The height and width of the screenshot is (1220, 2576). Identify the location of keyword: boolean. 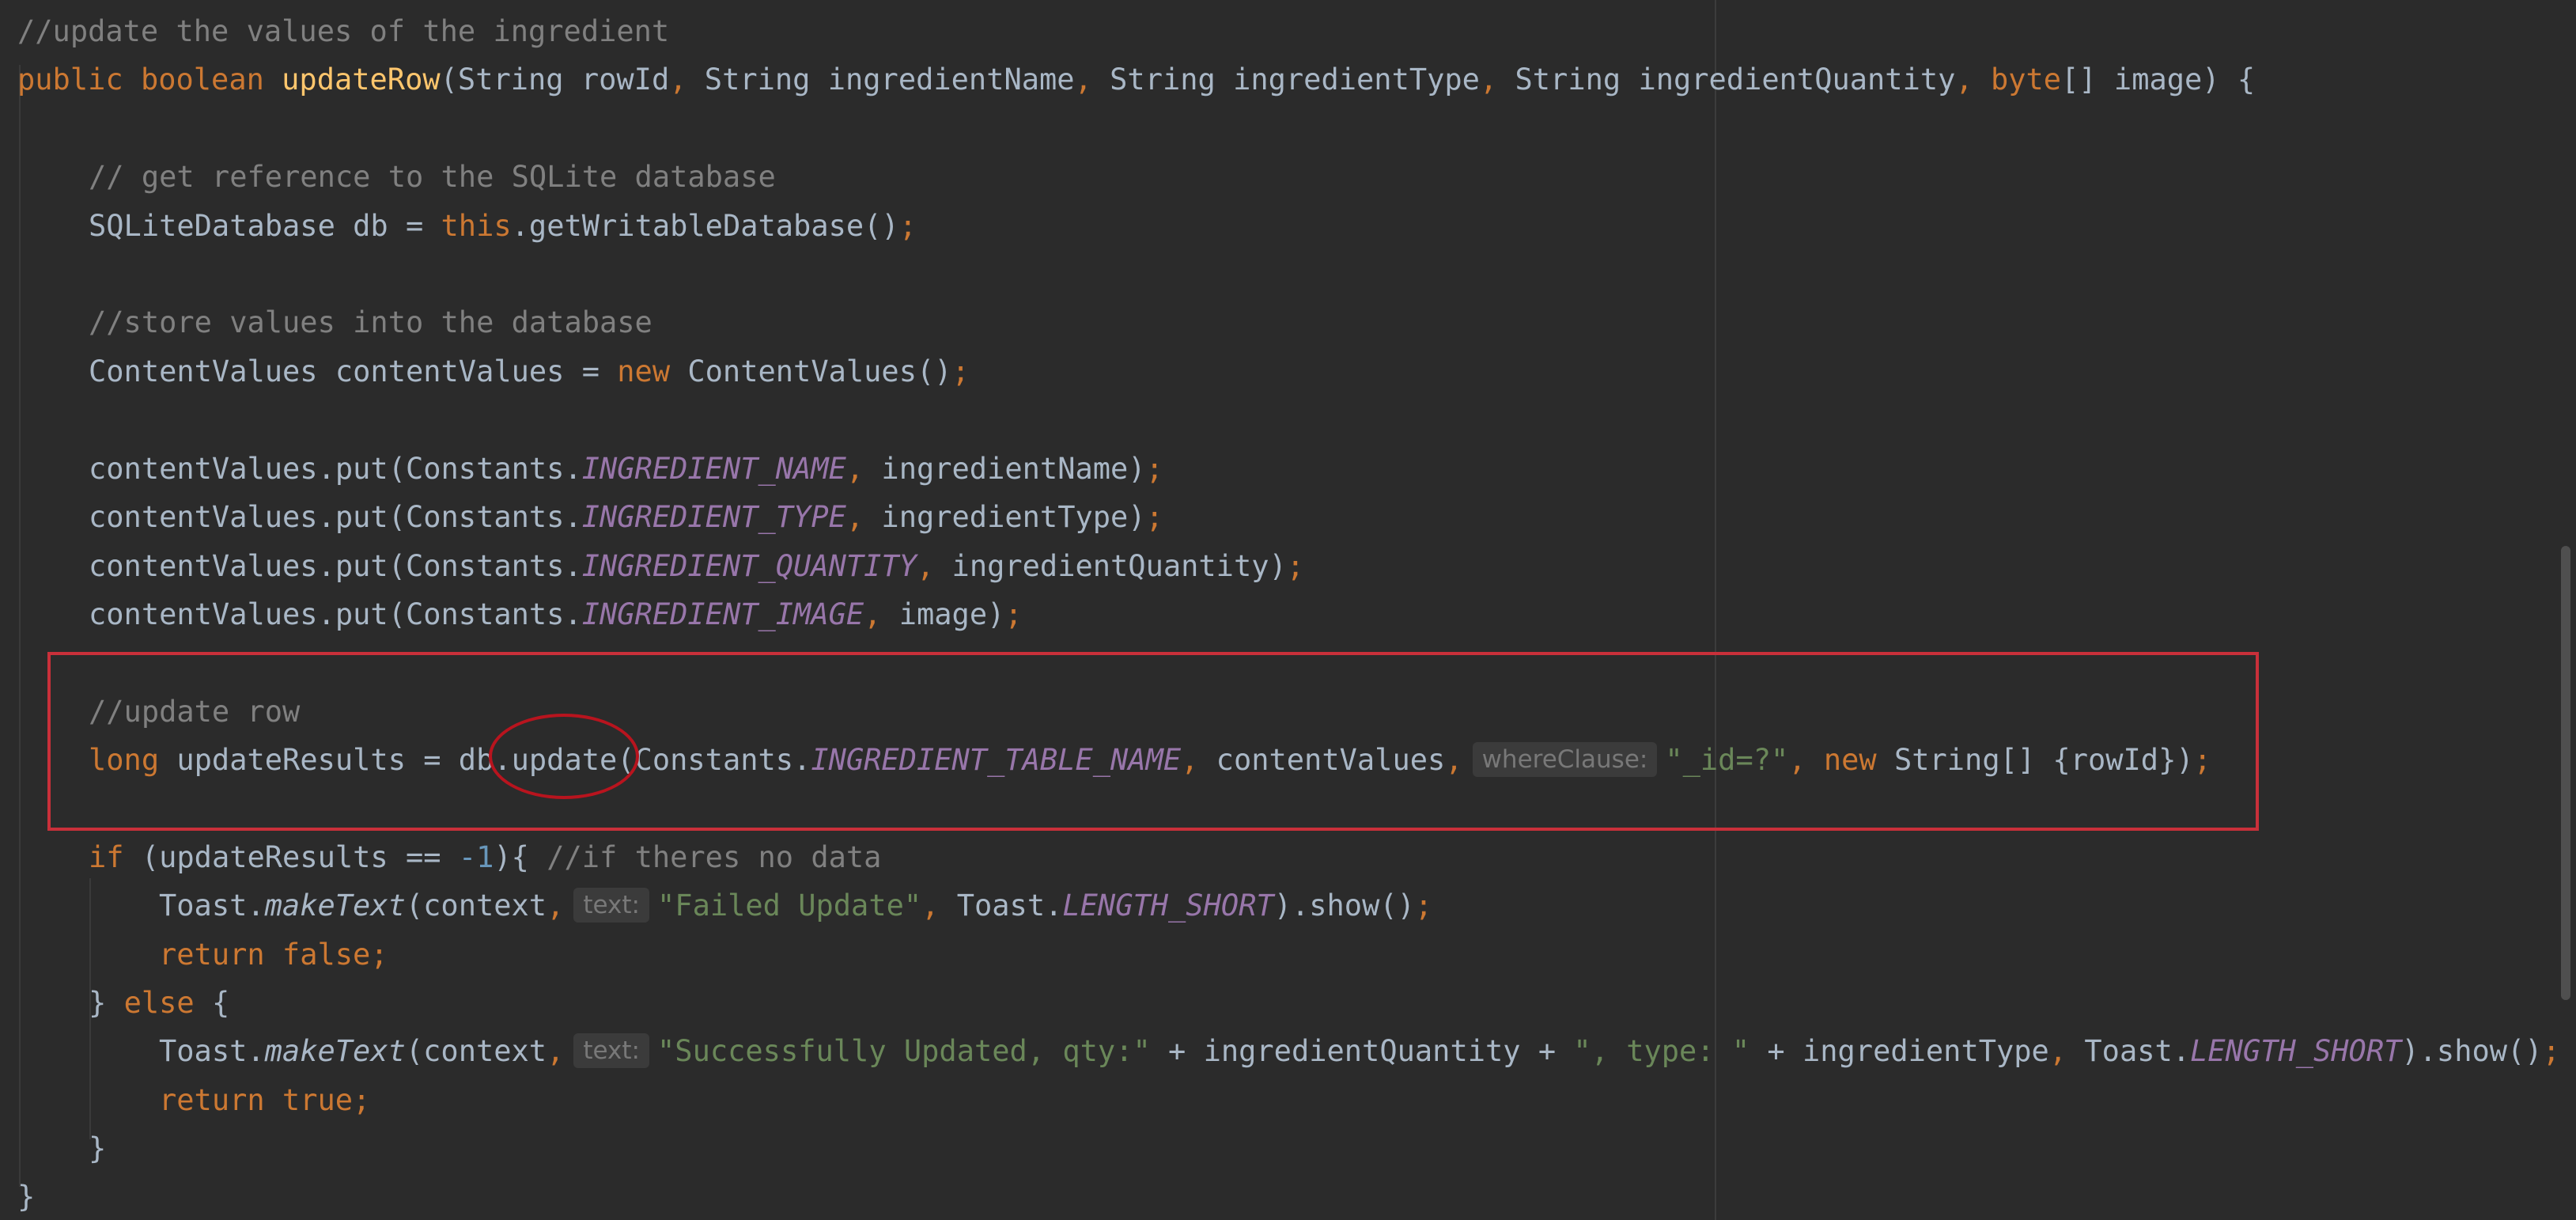
(202, 80).